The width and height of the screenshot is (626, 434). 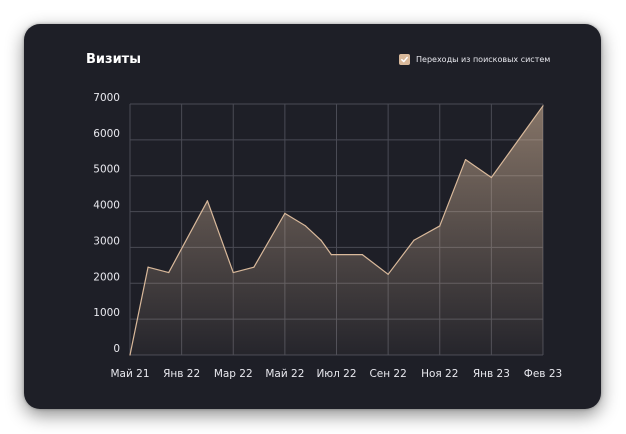 I want to click on x-tick-label: Май 22, so click(x=284, y=374).